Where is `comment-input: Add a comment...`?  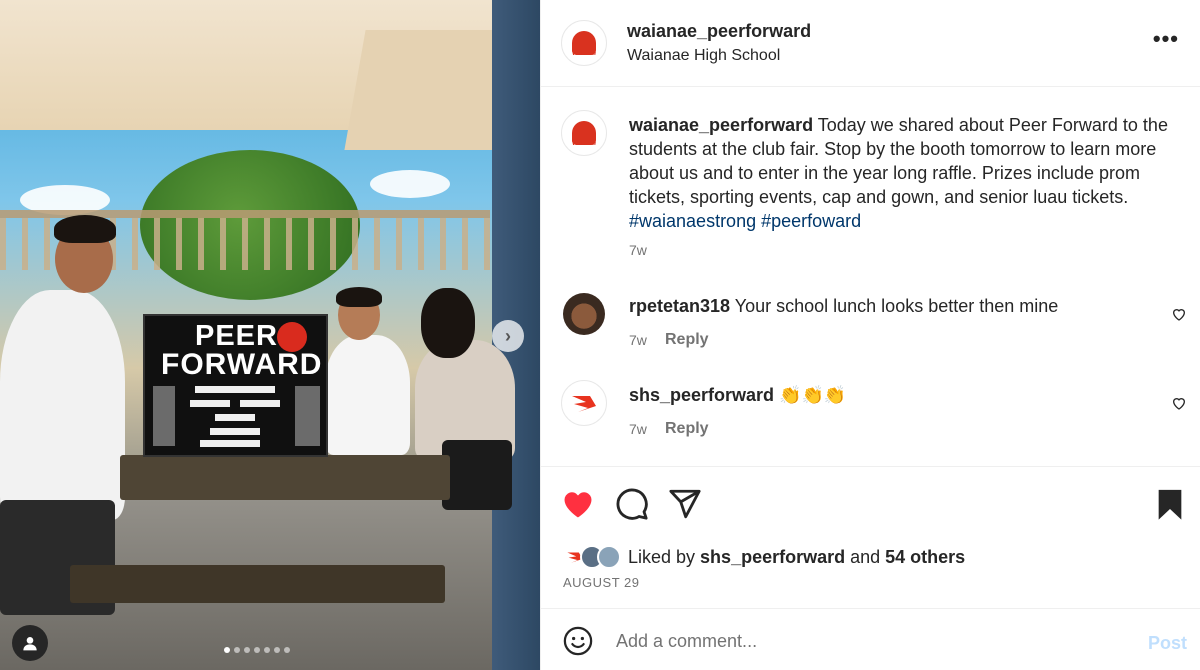 comment-input: Add a comment... is located at coordinates (686, 641).